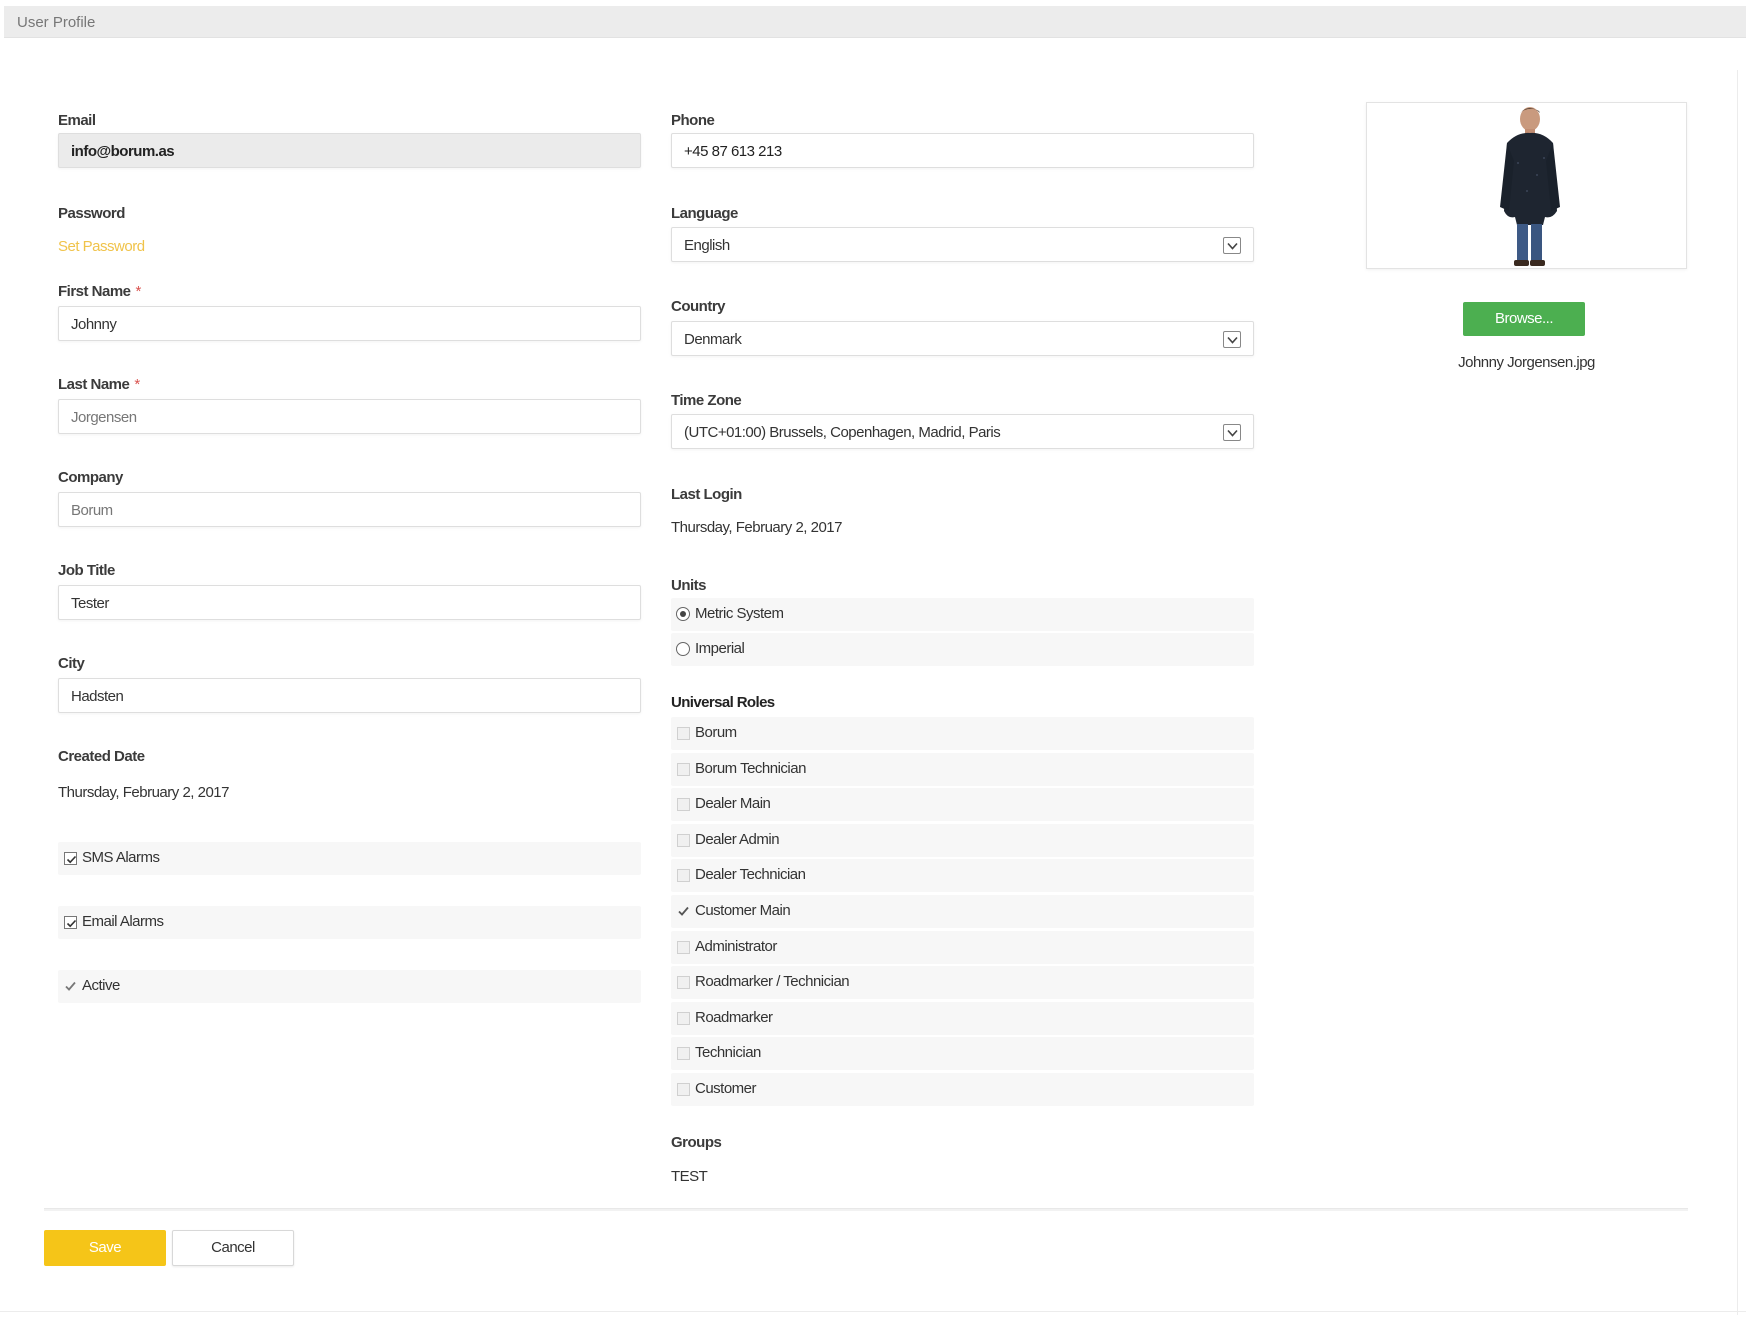 Image resolution: width=1746 pixels, height=1317 pixels. What do you see at coordinates (349, 986) in the screenshot?
I see `active-row: Active` at bounding box center [349, 986].